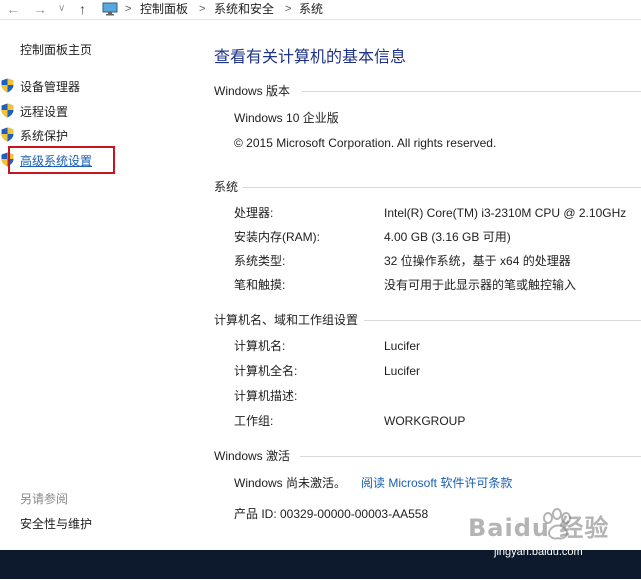  I want to click on highlight-annotation-box, so click(61, 160).